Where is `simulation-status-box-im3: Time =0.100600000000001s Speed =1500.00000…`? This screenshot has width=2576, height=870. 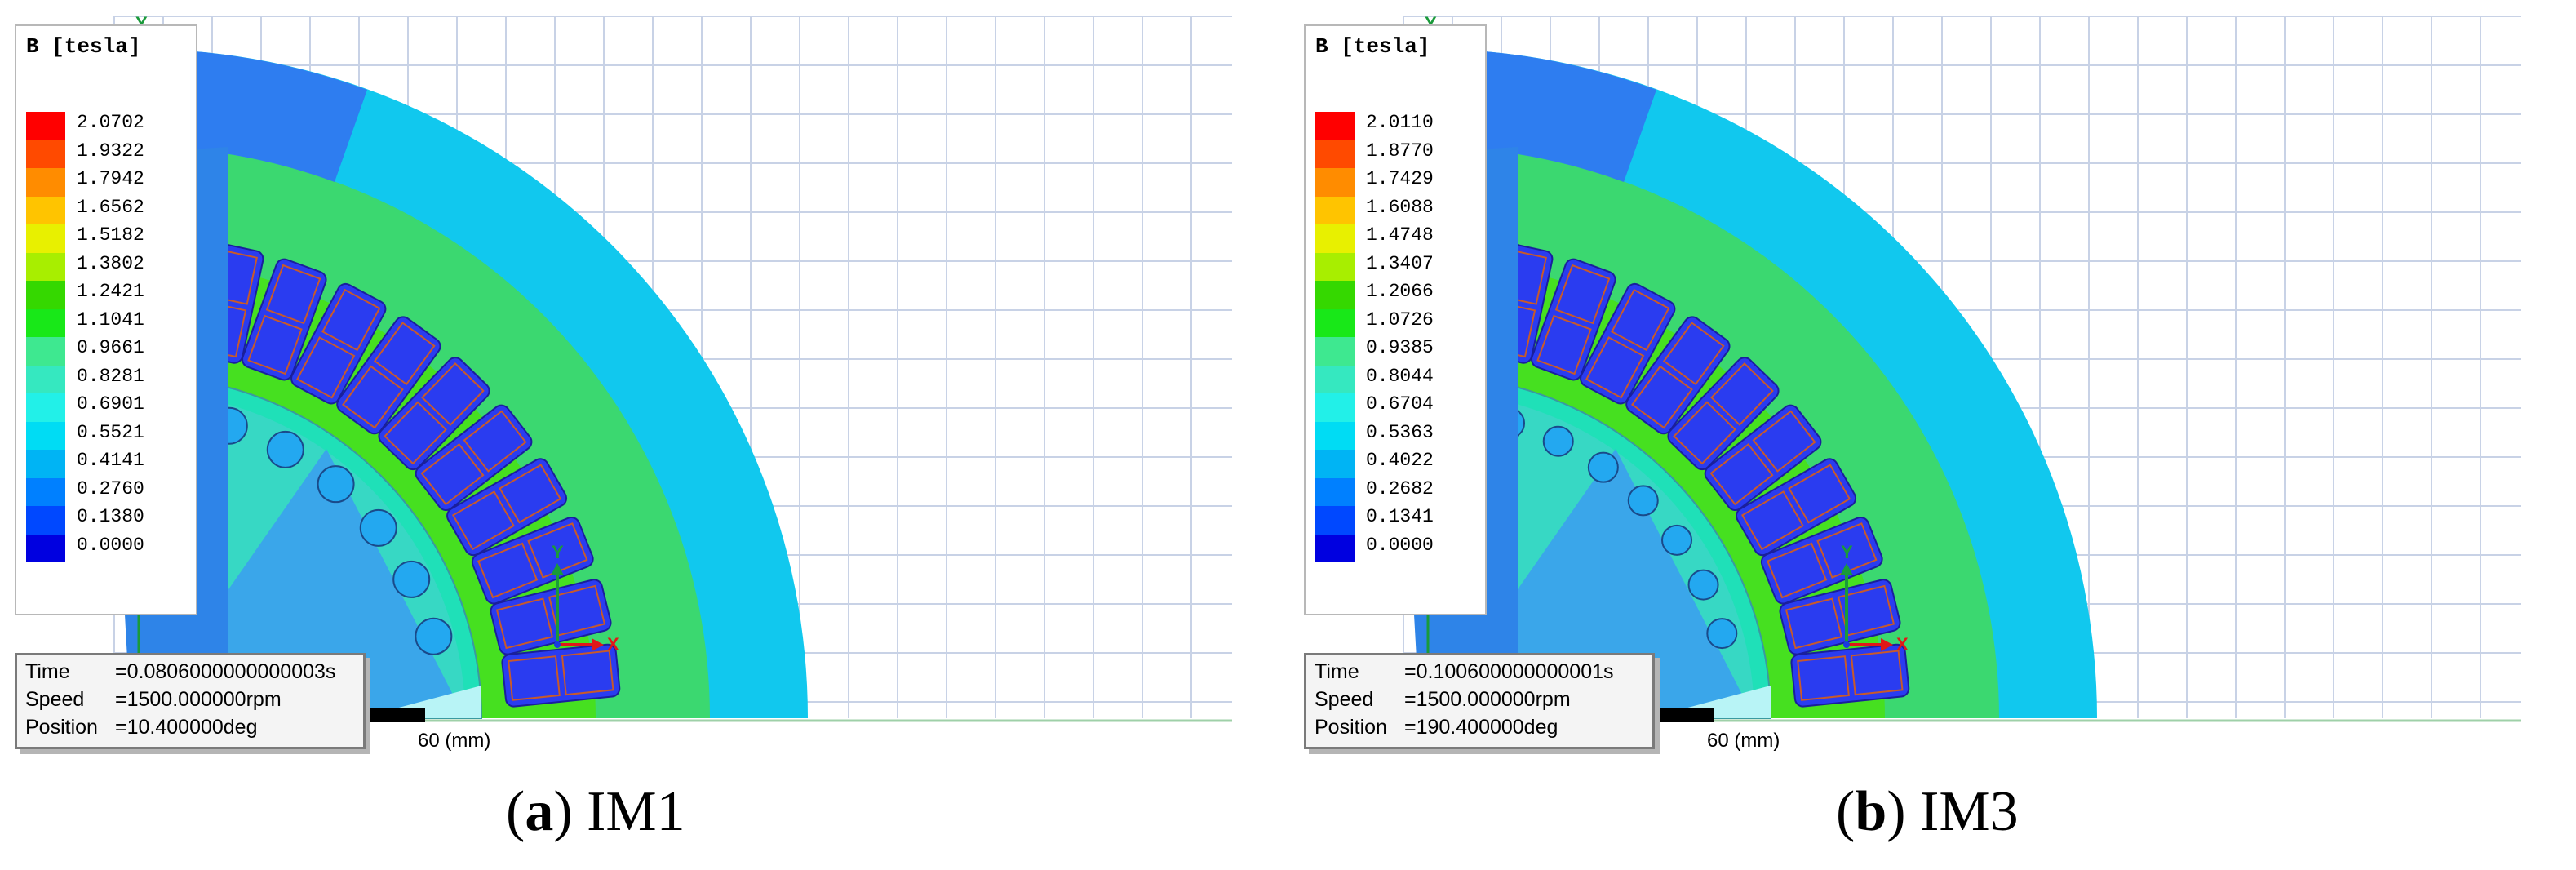
simulation-status-box-im3: Time =0.100600000000001s Speed =1500.00000… is located at coordinates (1479, 701).